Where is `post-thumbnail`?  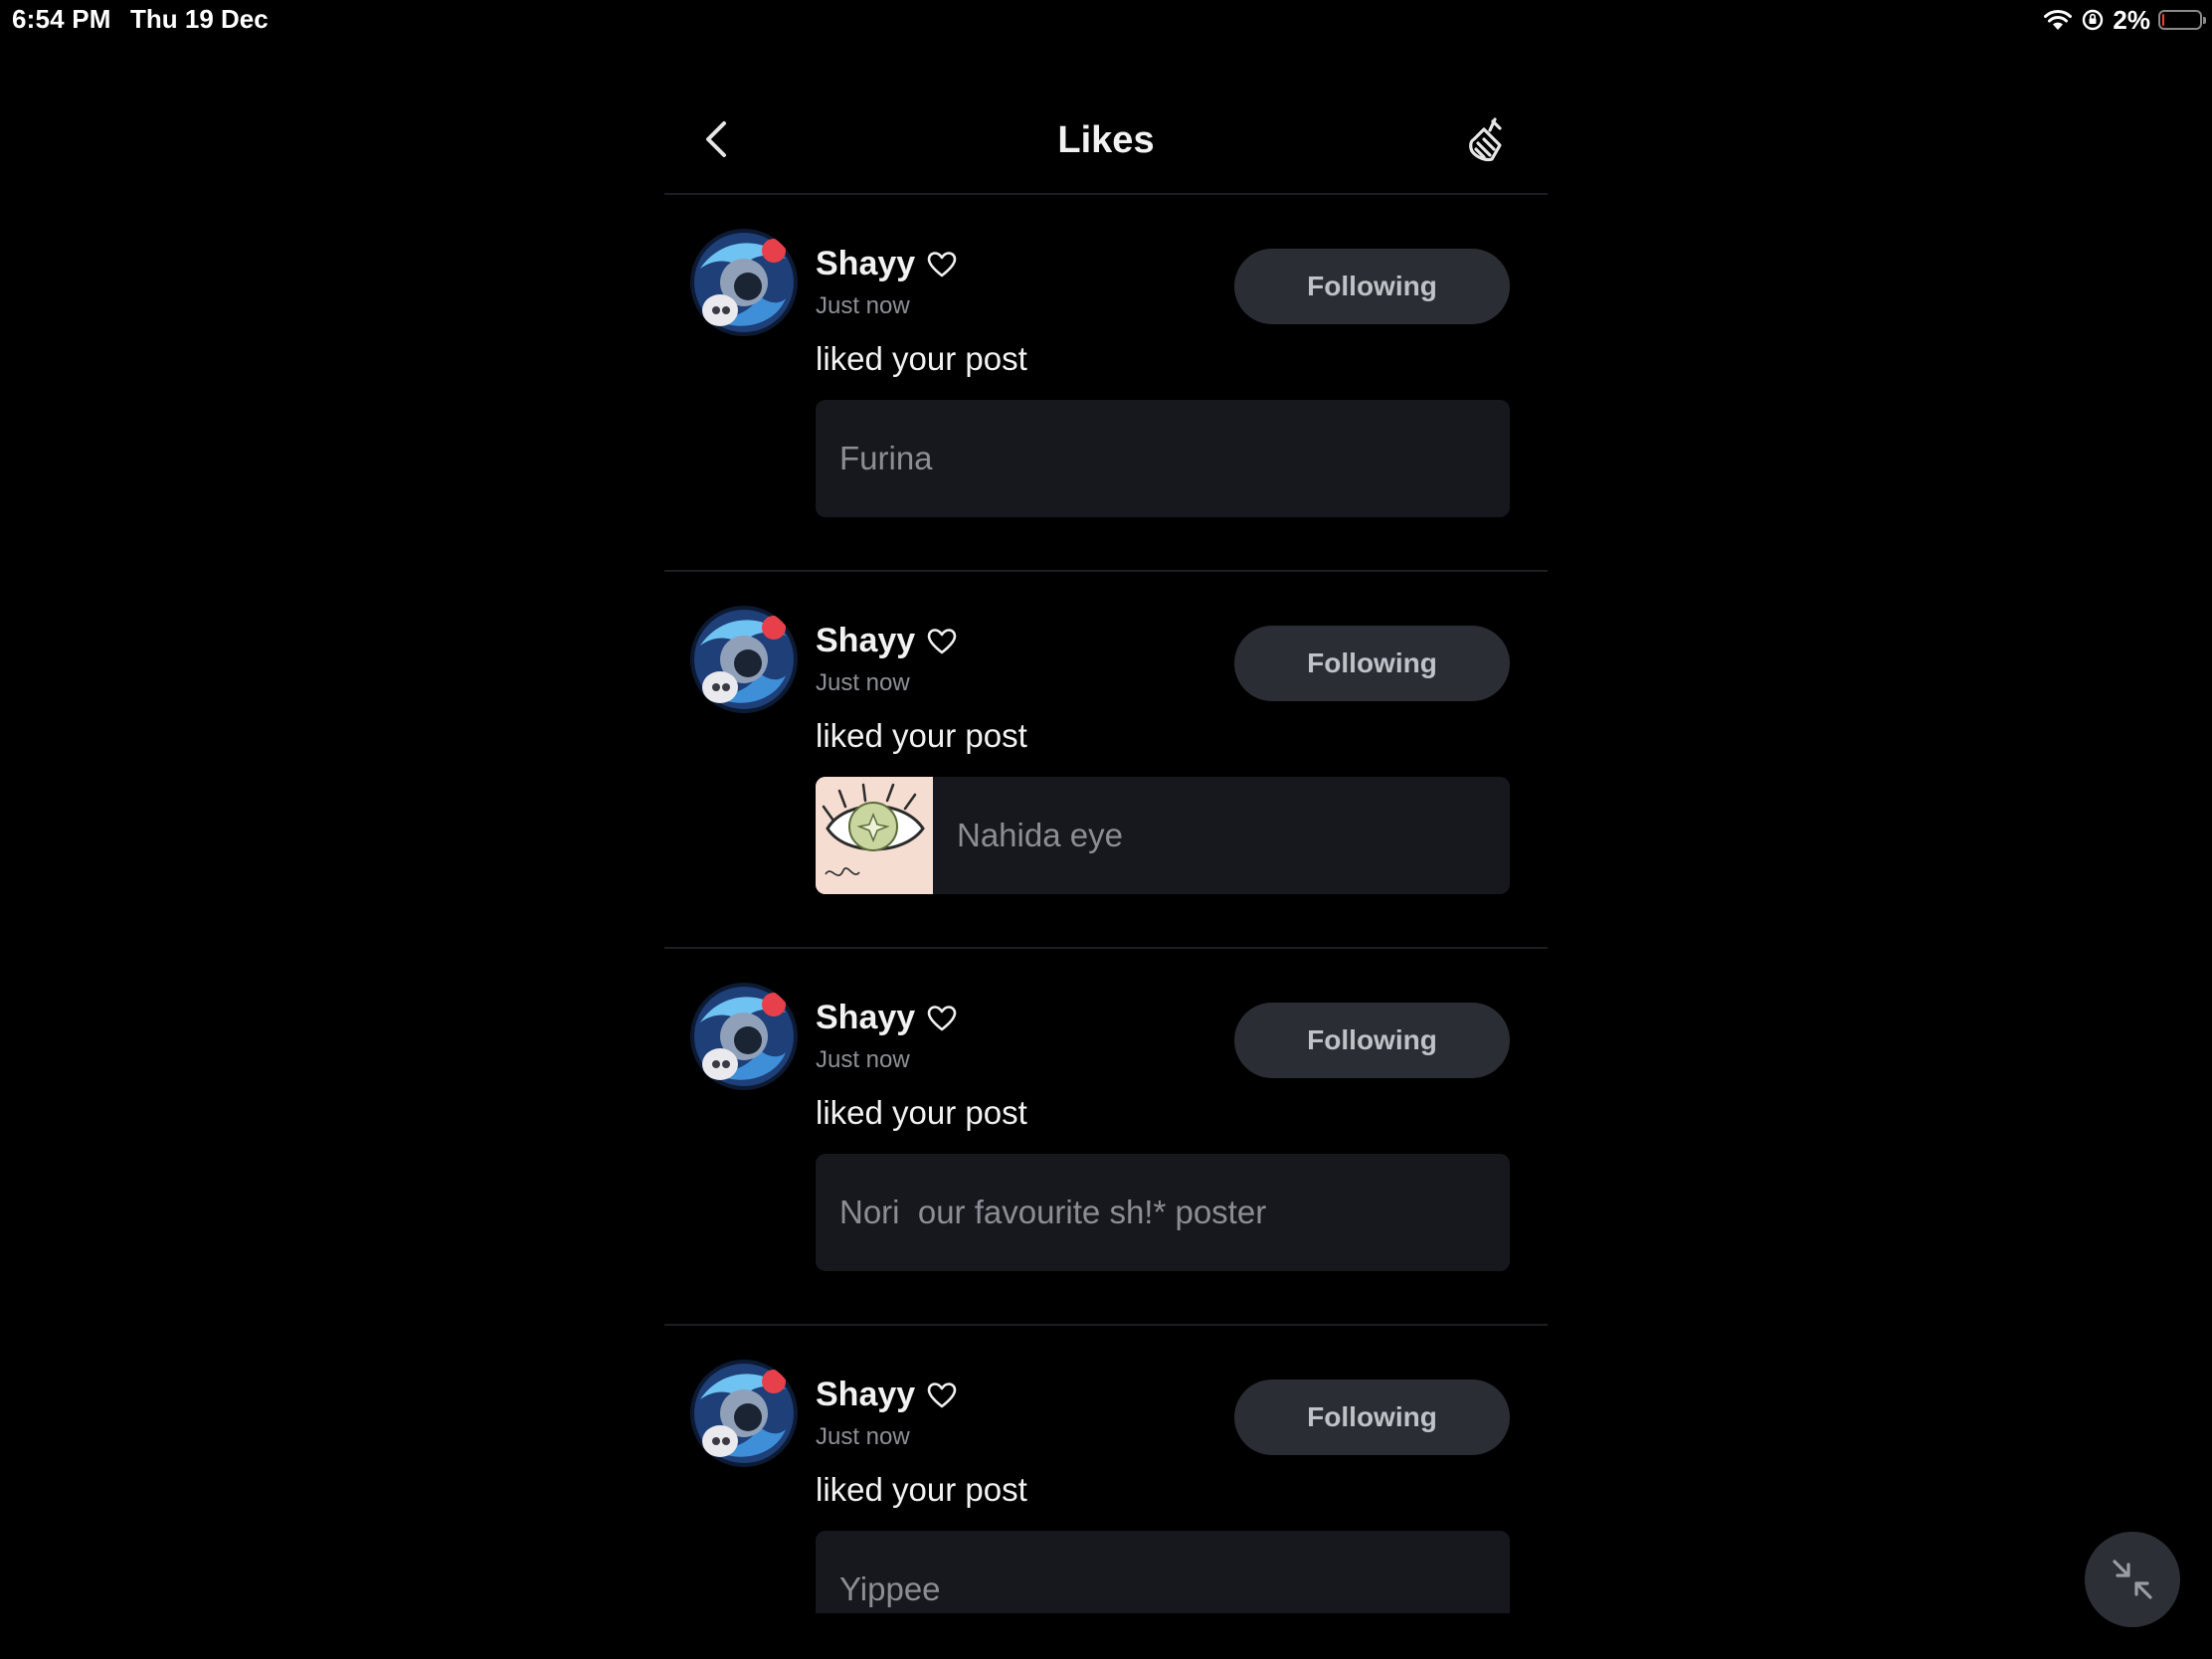 post-thumbnail is located at coordinates (874, 835).